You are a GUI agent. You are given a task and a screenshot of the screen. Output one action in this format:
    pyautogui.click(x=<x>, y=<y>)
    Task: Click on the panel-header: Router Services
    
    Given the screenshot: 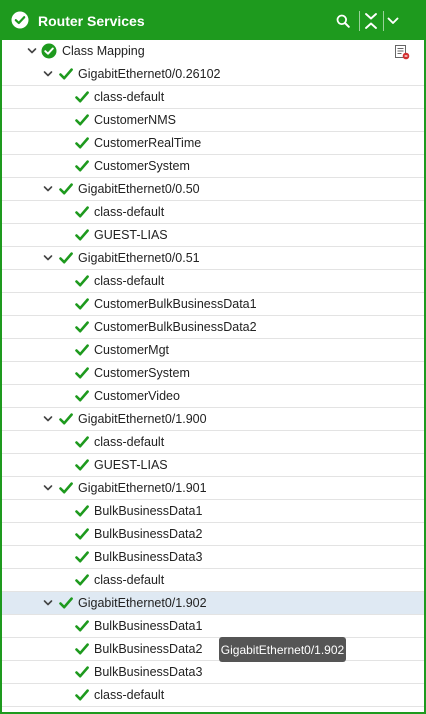 What is the action you would take?
    pyautogui.click(x=213, y=21)
    